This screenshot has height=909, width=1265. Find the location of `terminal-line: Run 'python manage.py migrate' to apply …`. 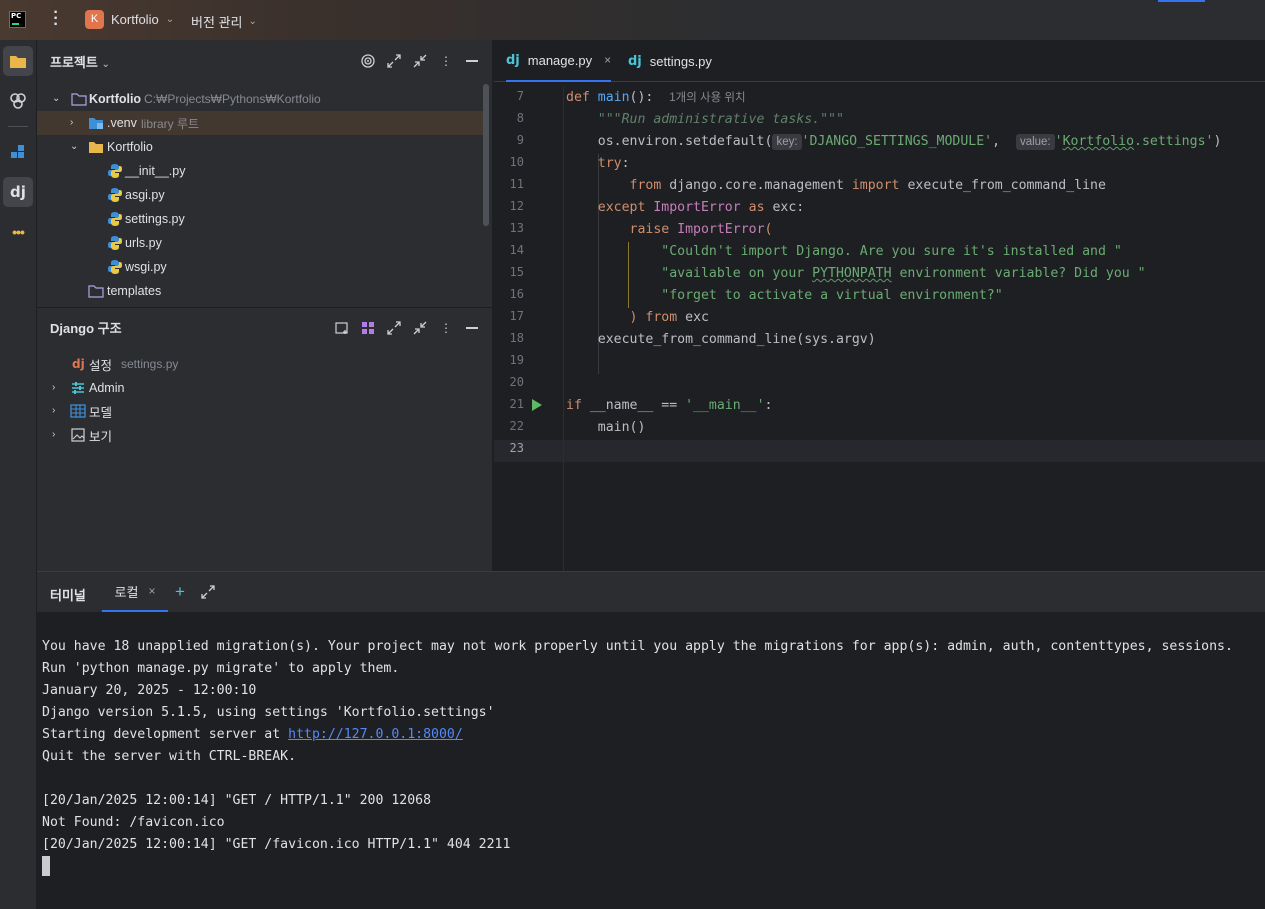

terminal-line: Run 'python manage.py migrate' to apply … is located at coordinates (221, 668).